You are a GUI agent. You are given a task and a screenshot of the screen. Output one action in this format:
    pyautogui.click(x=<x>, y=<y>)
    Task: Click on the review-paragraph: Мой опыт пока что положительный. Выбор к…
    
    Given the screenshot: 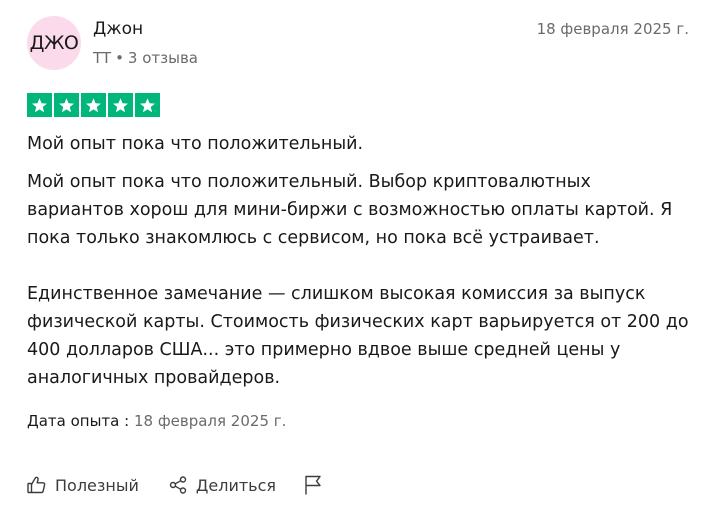 What is the action you would take?
    pyautogui.click(x=350, y=210)
    